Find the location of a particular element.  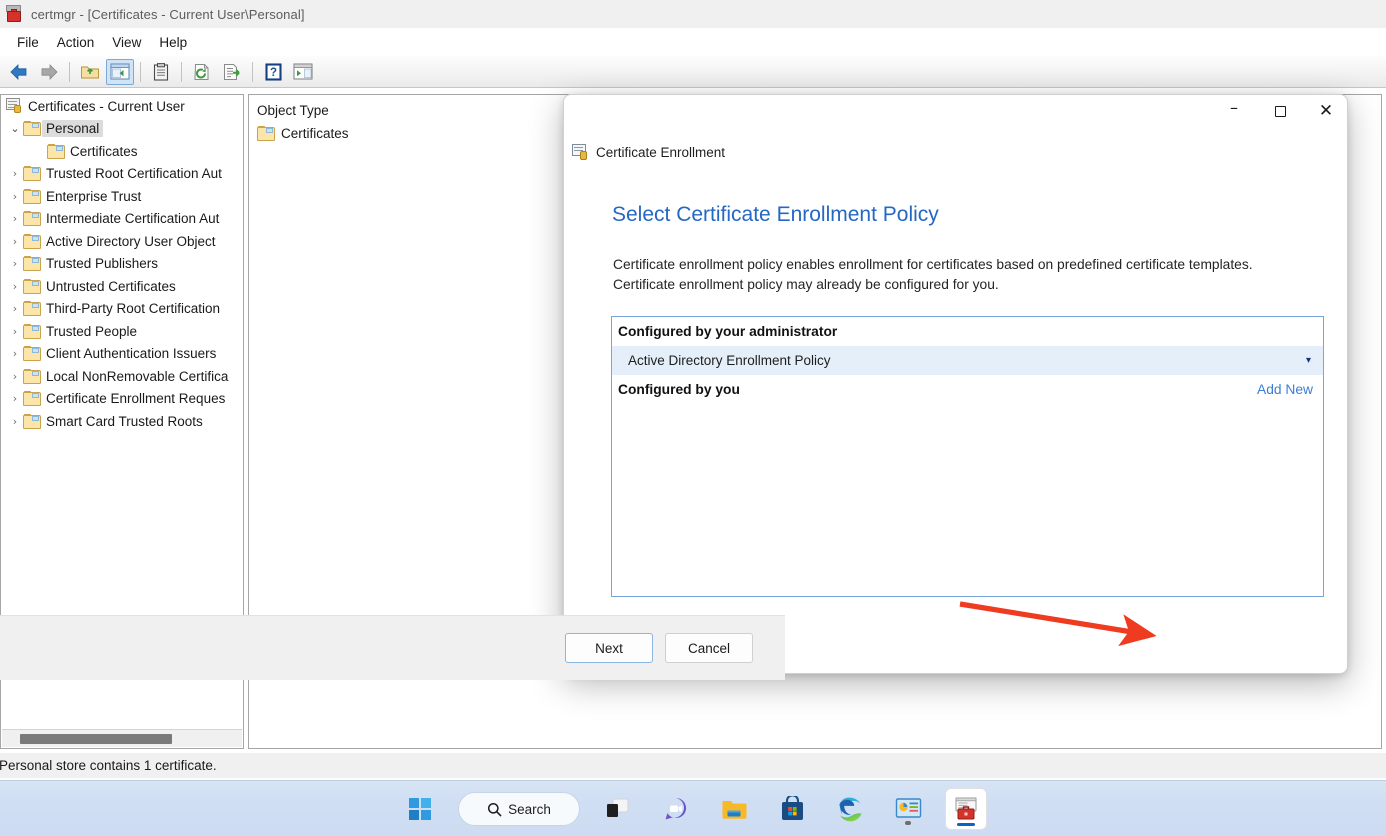

tree-item-third-party-root-ca: › Third-Party Root Certification is located at coordinates (122, 309).